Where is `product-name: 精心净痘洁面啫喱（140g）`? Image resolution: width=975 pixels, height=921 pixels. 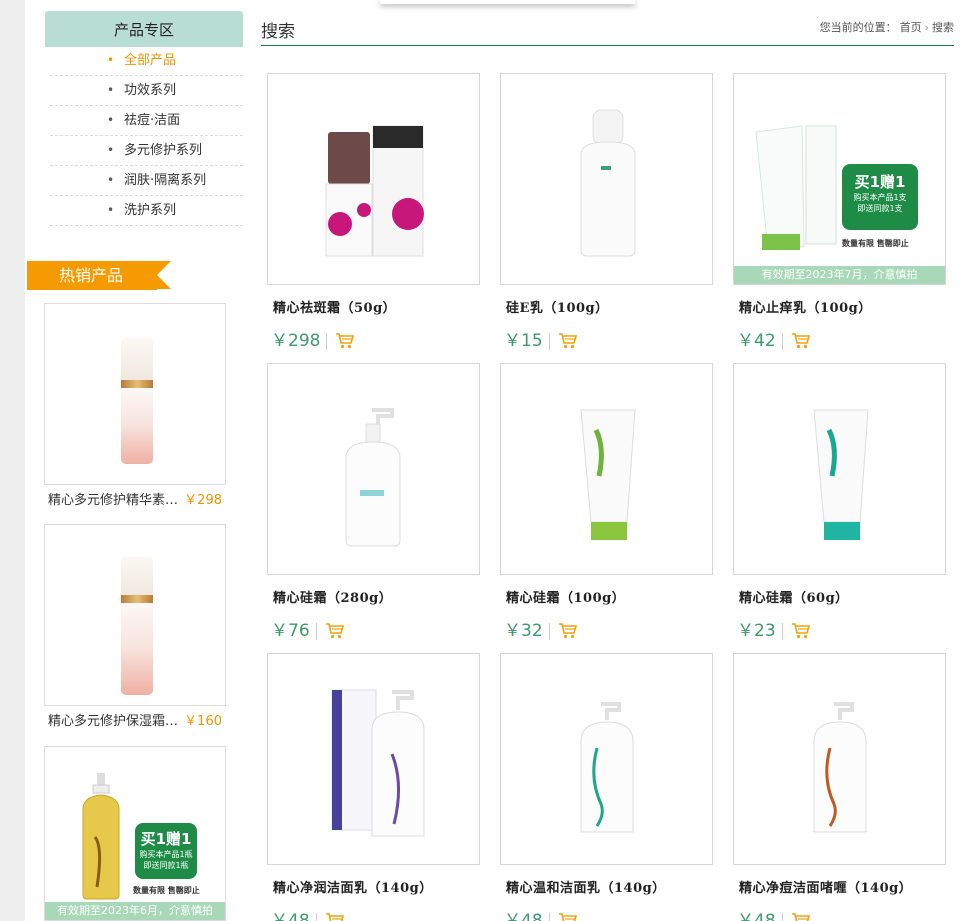 product-name: 精心净痘洁面啫喱（140g） is located at coordinates (839, 886).